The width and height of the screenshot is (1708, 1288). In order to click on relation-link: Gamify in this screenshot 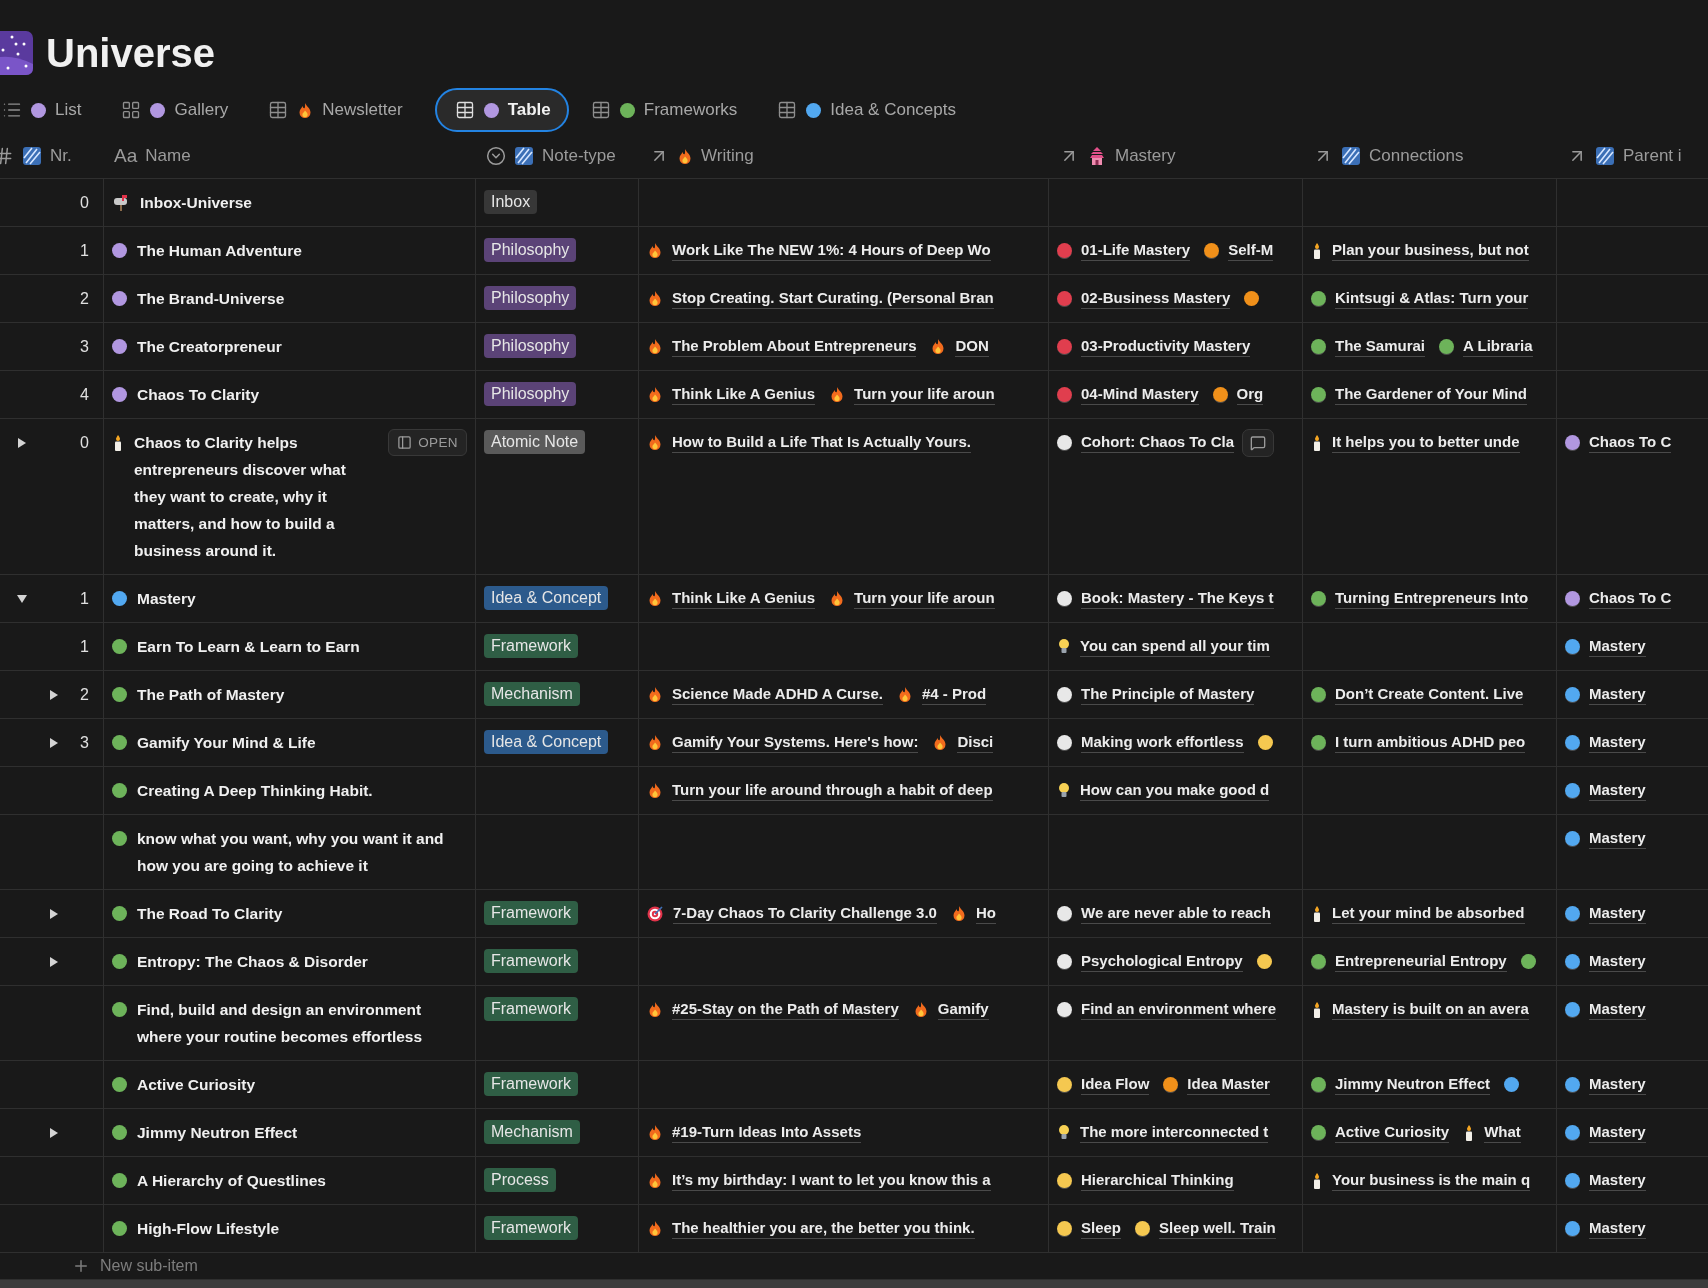, I will do `click(950, 1009)`.